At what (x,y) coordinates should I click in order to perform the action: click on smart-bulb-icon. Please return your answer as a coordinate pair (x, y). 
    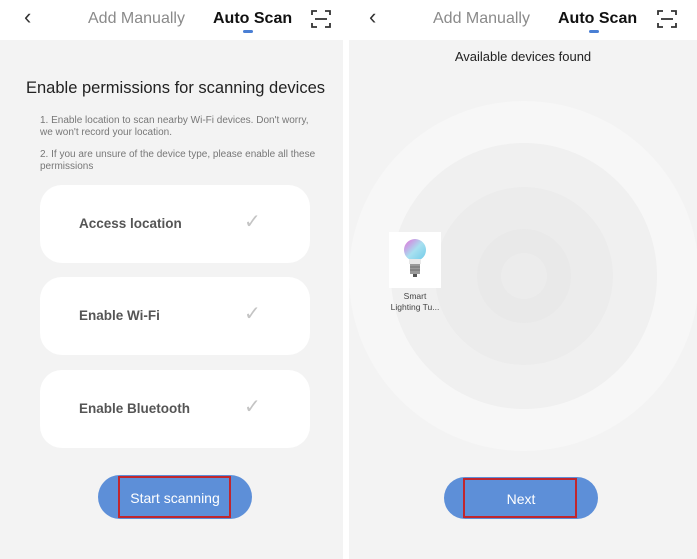
    Looking at the image, I should click on (415, 258).